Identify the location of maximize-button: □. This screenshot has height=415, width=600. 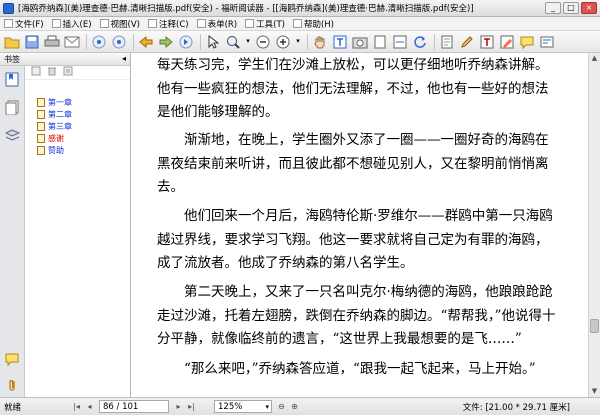
(571, 8).